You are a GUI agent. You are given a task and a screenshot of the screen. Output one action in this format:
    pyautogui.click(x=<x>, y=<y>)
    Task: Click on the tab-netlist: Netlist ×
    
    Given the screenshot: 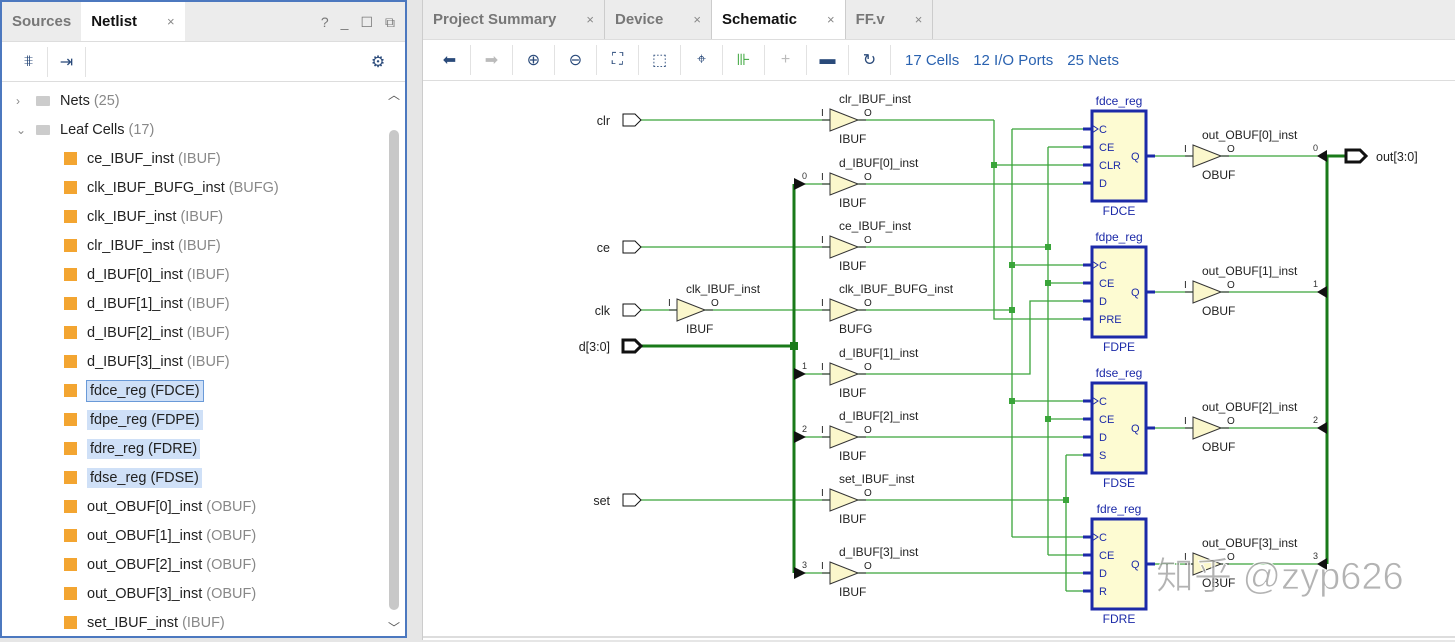 What is the action you would take?
    pyautogui.click(x=133, y=21)
    